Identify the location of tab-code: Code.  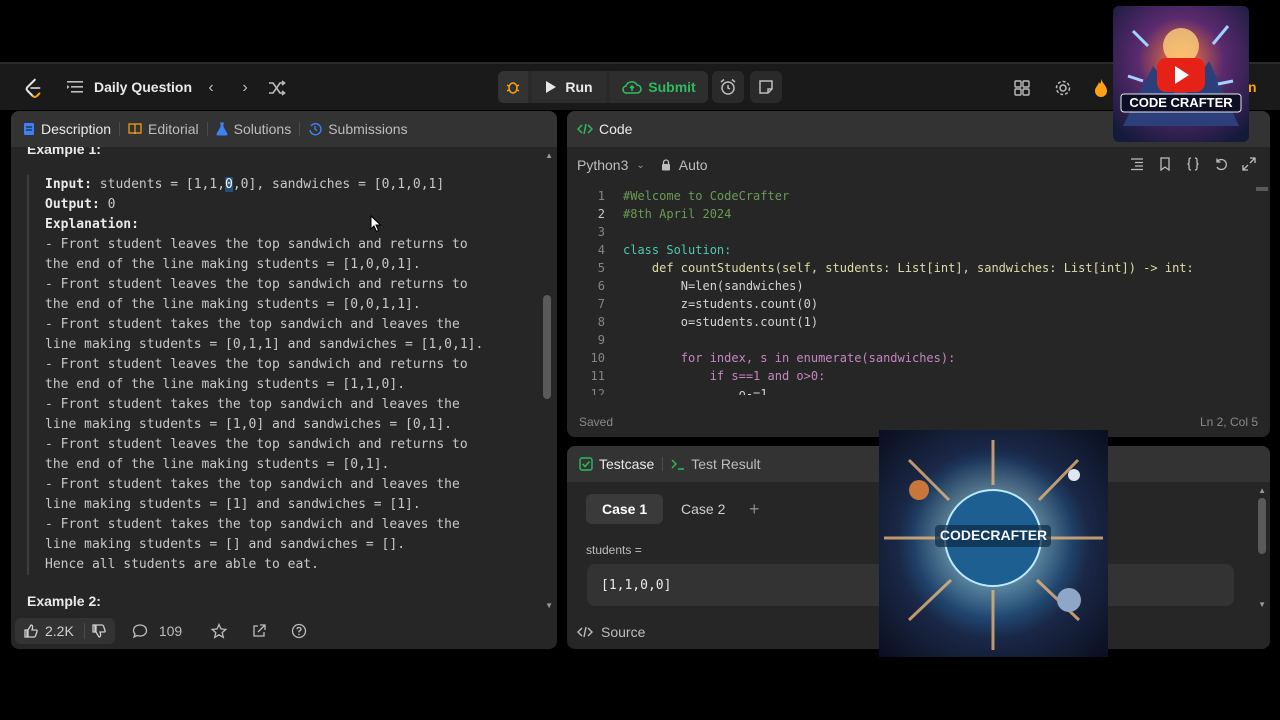
(603, 129).